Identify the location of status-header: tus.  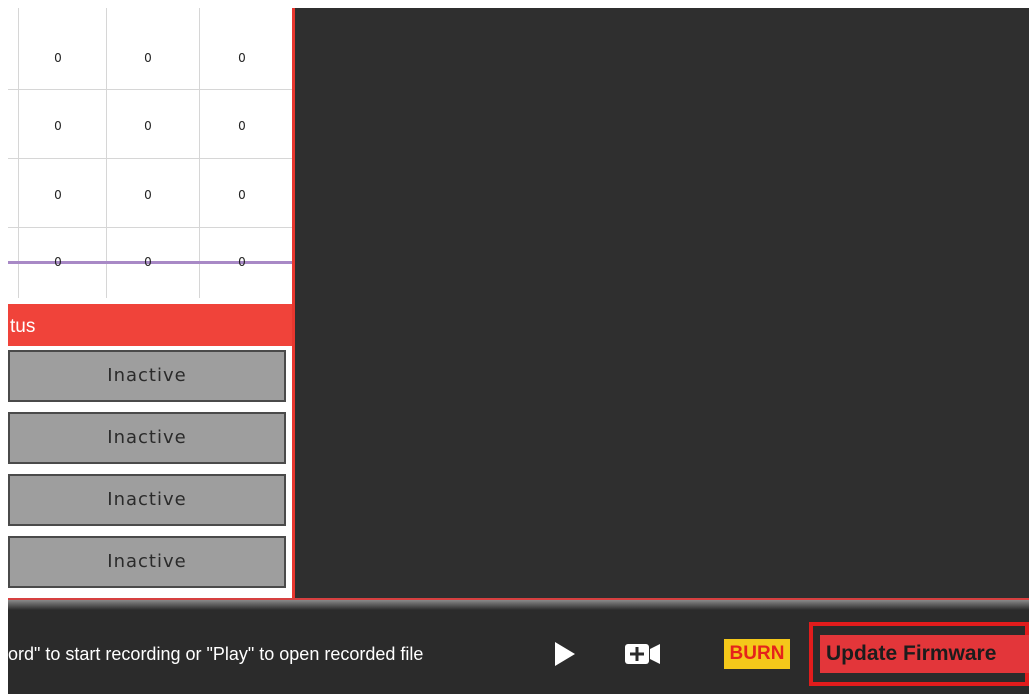
(151, 325).